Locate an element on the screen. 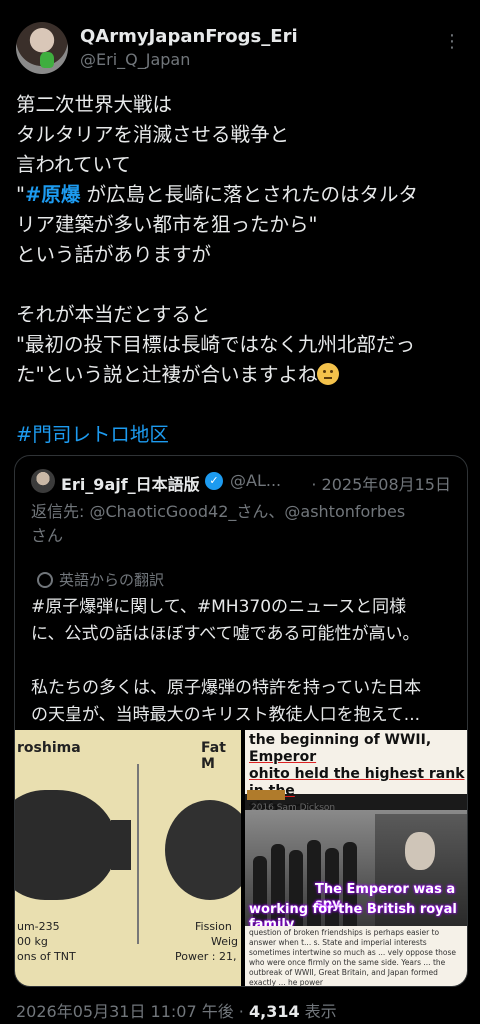 Image resolution: width=480 pixels, height=1024 pixels. image-caption: um-235 is located at coordinates (38, 926).